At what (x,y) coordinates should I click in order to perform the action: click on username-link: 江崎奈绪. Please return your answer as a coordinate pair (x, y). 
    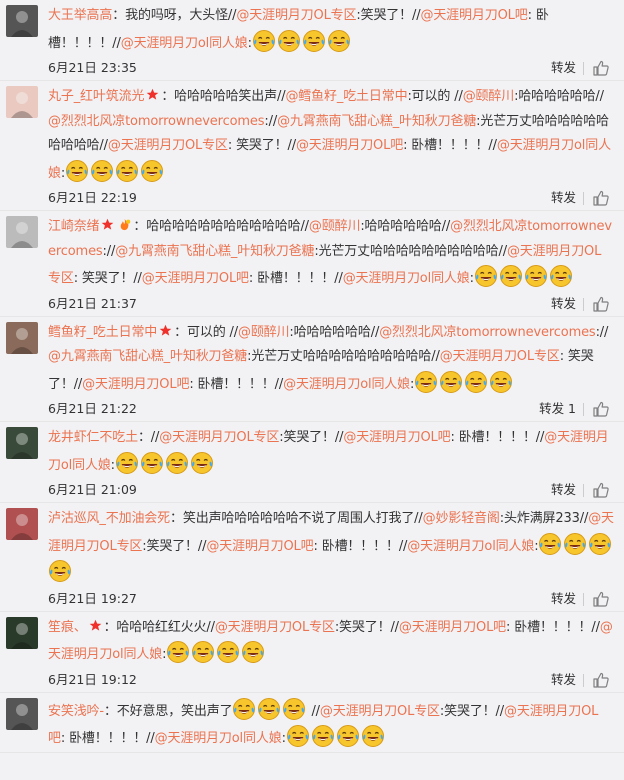
    Looking at the image, I should click on (74, 226).